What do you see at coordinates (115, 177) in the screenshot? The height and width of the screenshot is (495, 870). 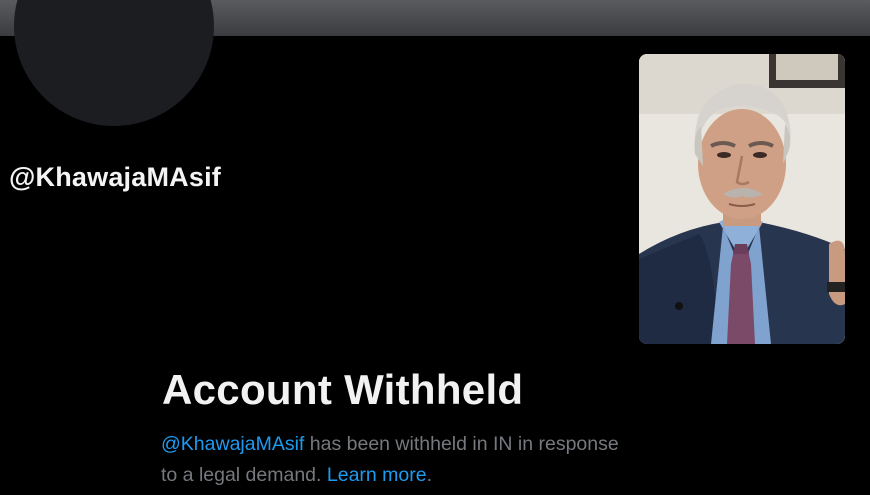 I see `profile-handle: @KhawajaMAsif` at bounding box center [115, 177].